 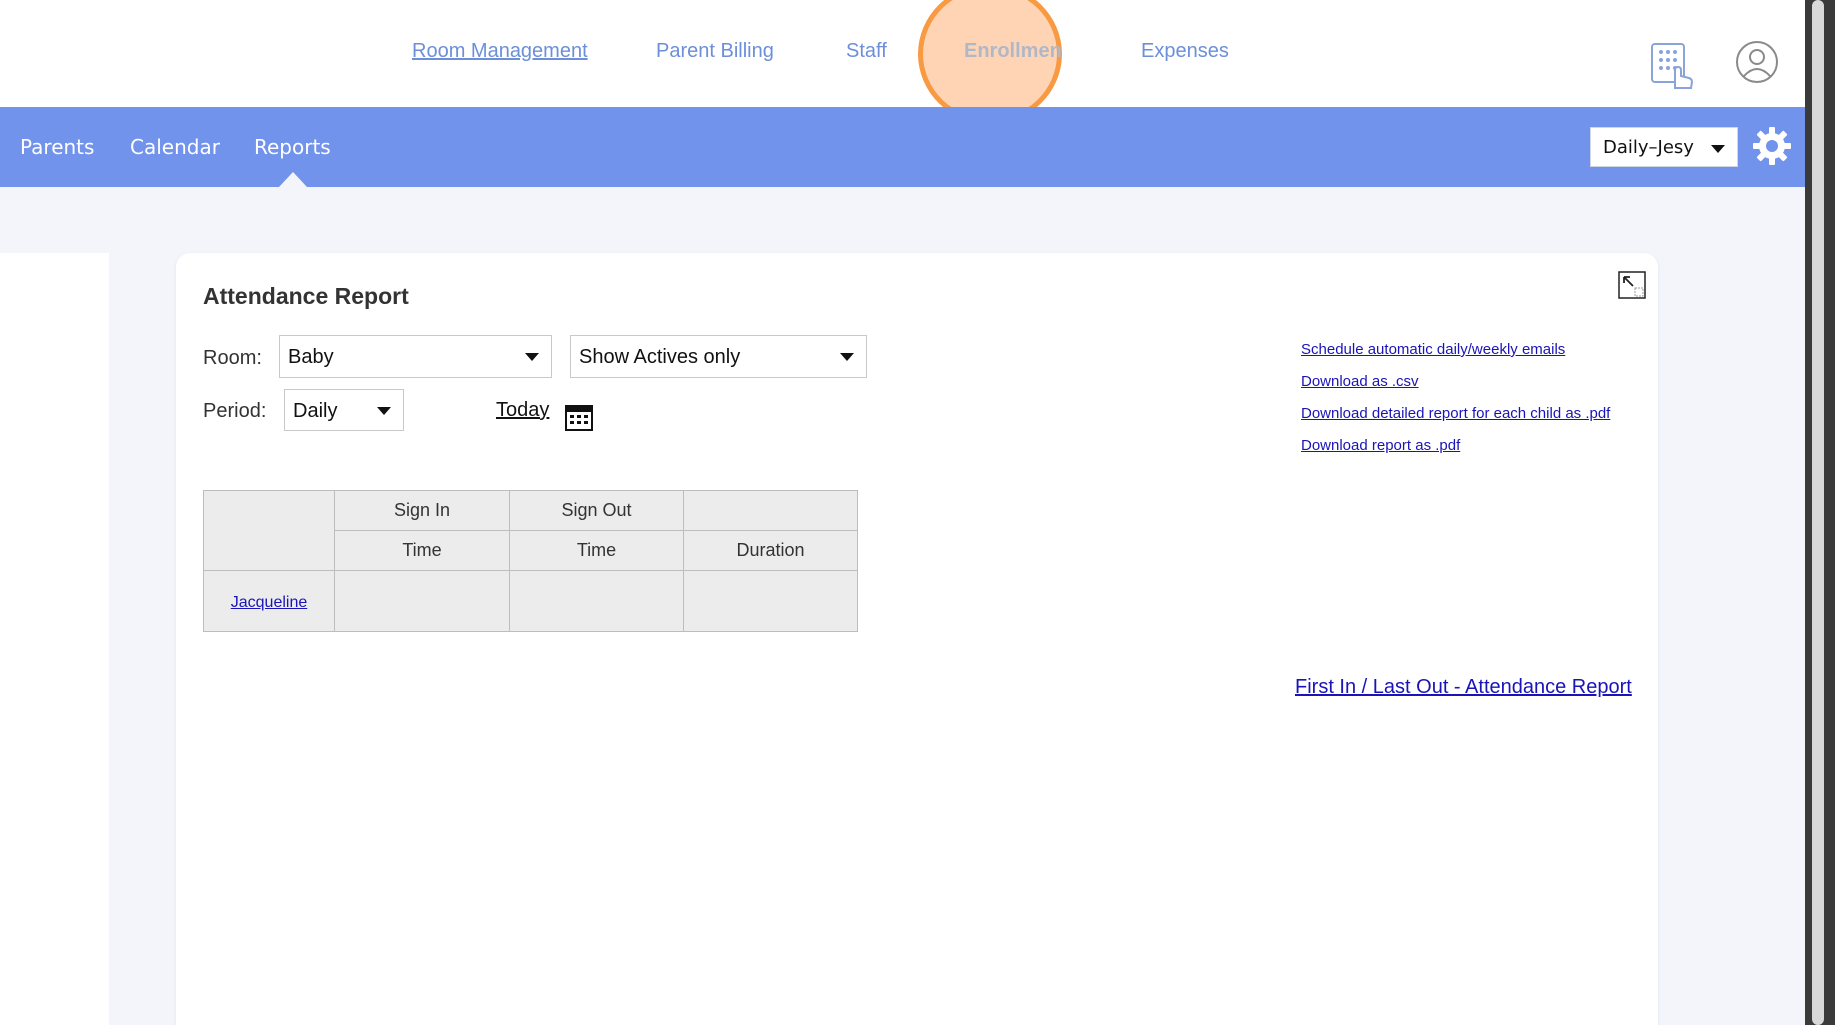 What do you see at coordinates (232, 358) in the screenshot?
I see `room-label: Room:` at bounding box center [232, 358].